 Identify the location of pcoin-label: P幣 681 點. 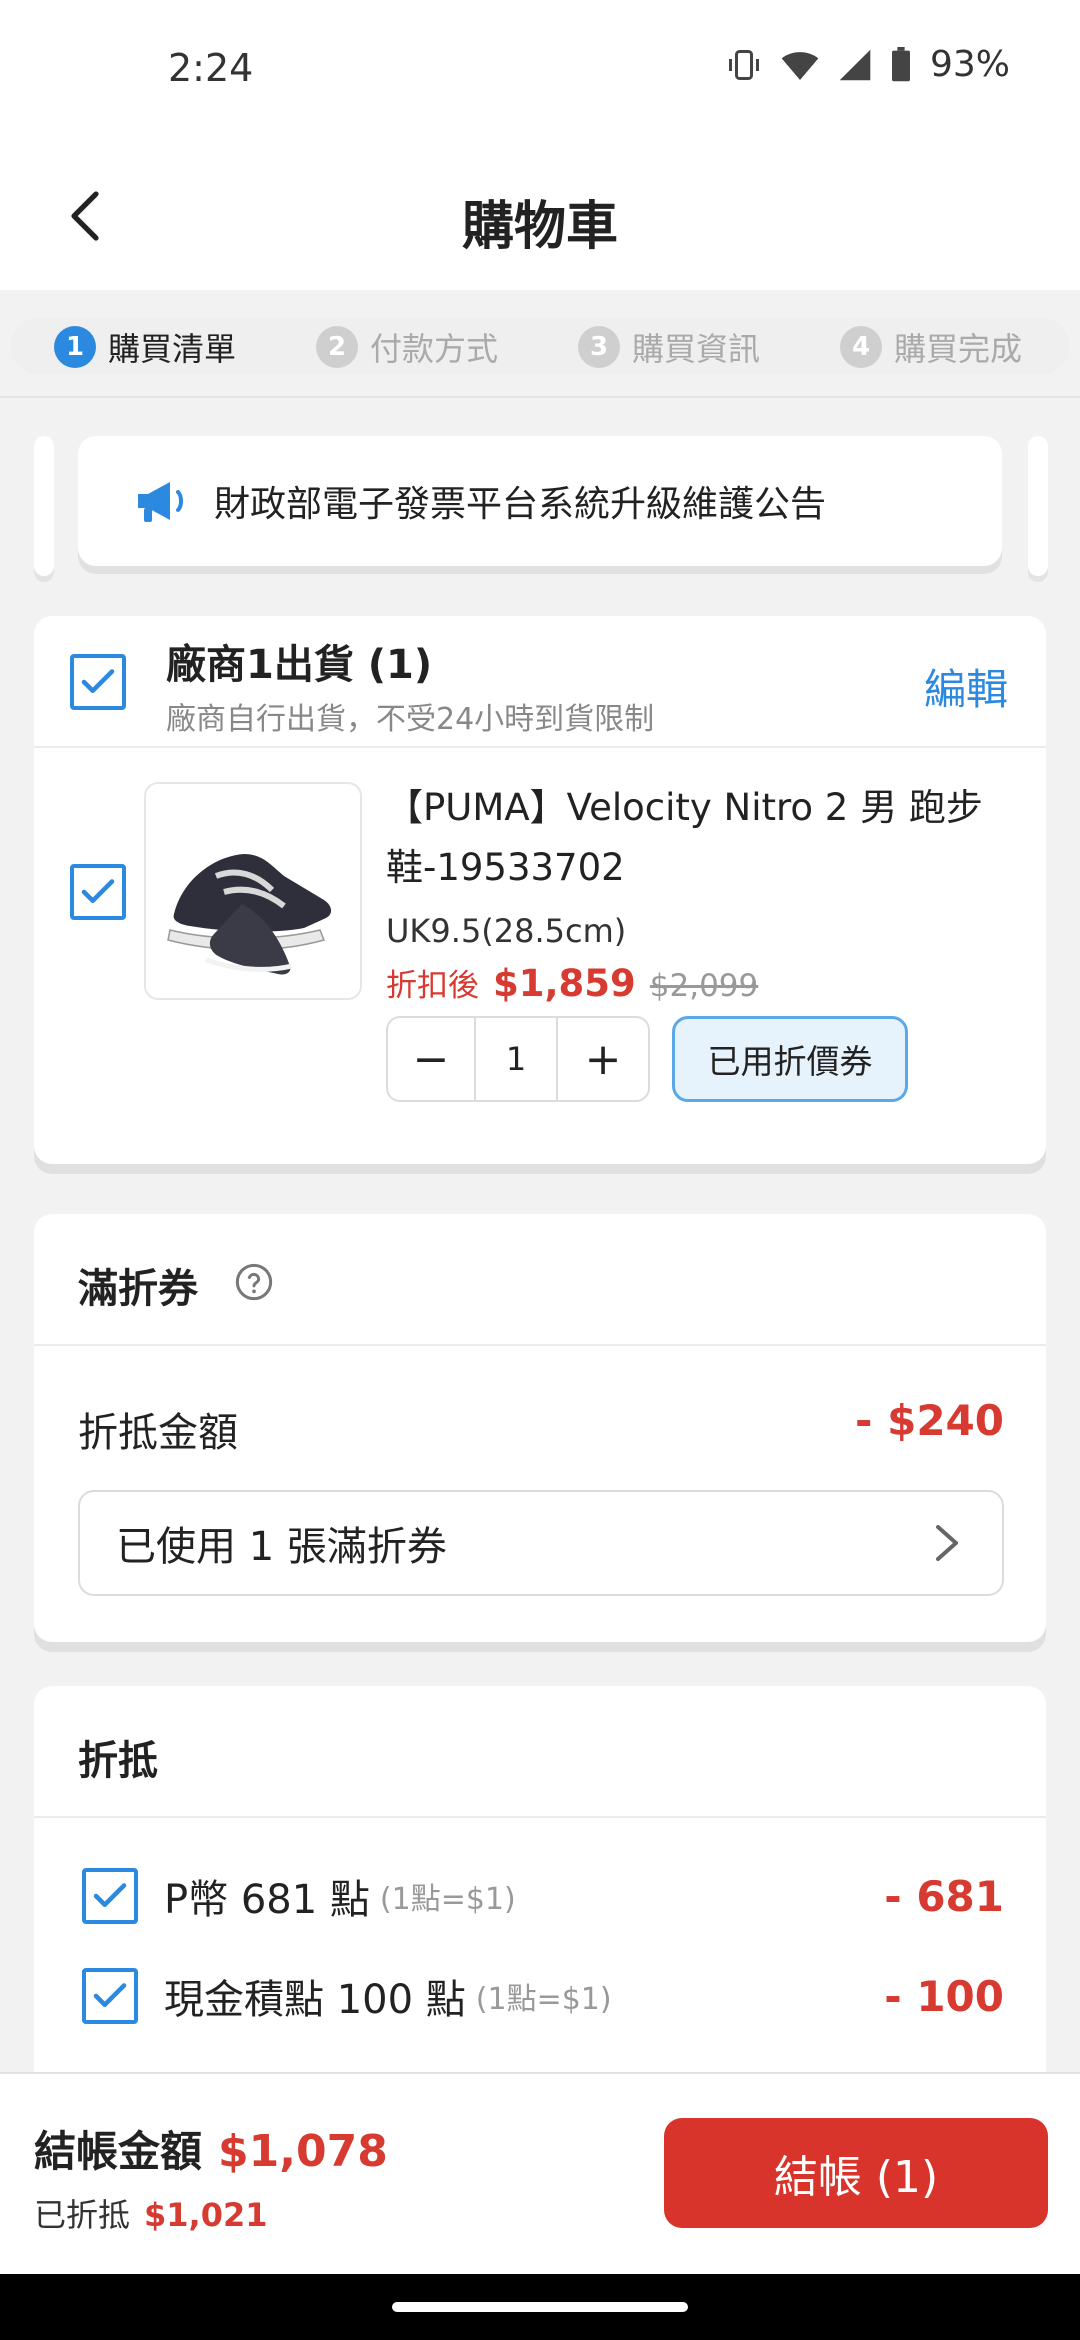
(267, 1900).